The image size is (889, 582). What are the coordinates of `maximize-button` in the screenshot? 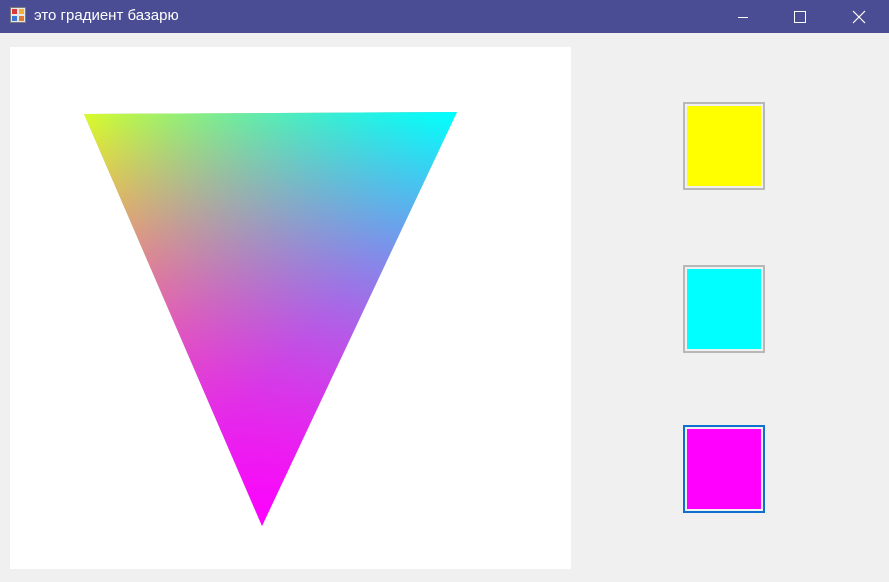 It's located at (800, 16).